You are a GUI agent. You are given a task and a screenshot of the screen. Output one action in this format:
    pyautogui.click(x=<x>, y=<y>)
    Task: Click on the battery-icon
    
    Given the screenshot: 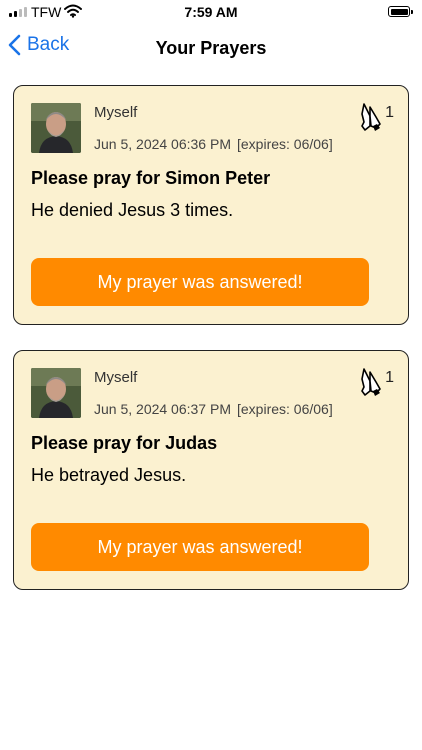 What is the action you would take?
    pyautogui.click(x=400, y=11)
    